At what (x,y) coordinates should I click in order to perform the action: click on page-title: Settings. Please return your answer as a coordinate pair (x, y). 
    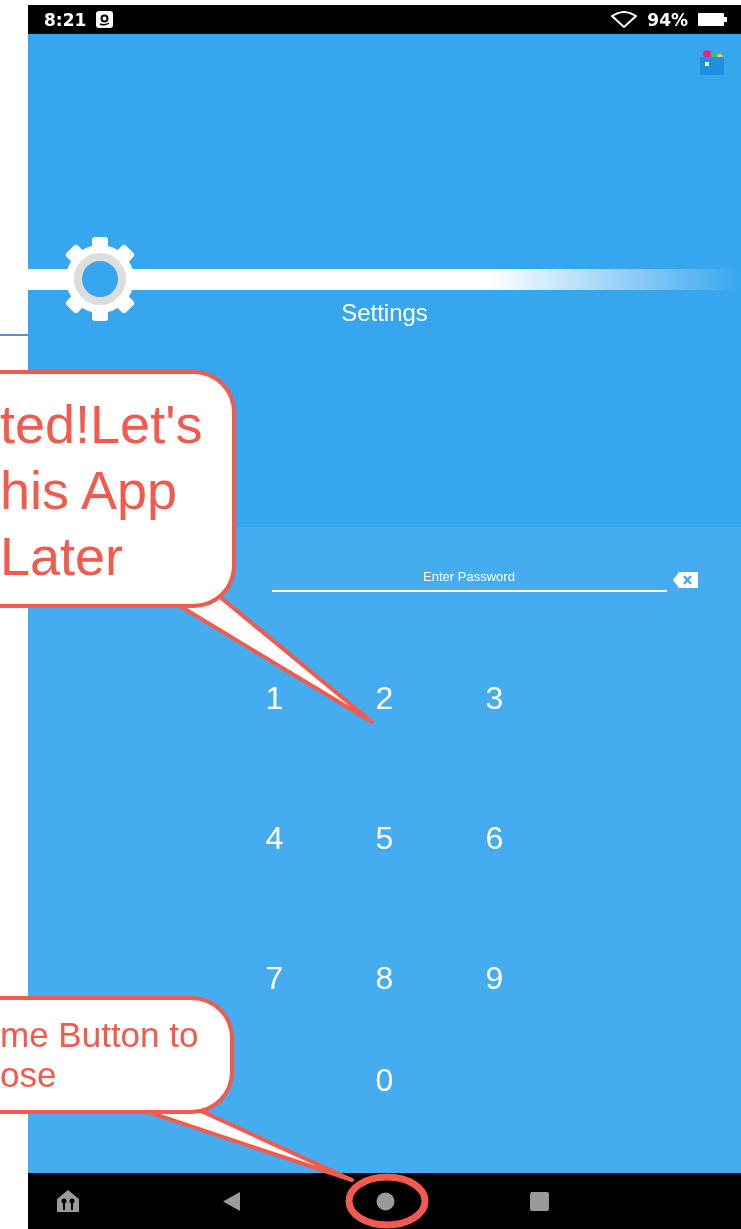
    Looking at the image, I should click on (384, 313).